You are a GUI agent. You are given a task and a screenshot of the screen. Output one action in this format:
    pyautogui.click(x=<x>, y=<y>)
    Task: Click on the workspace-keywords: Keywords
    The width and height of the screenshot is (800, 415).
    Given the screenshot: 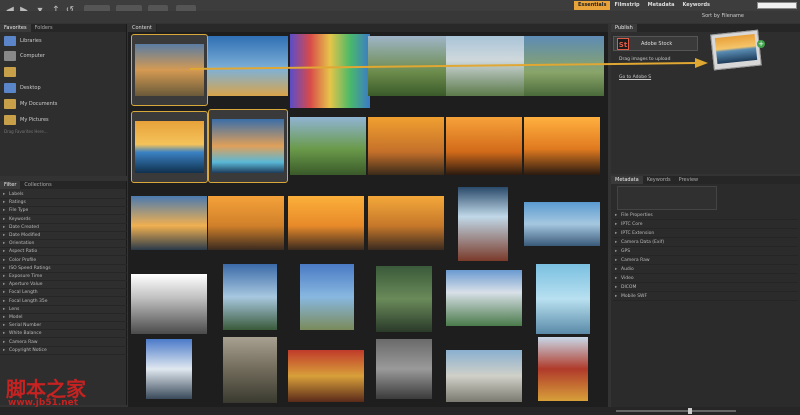 What is the action you would take?
    pyautogui.click(x=696, y=5)
    